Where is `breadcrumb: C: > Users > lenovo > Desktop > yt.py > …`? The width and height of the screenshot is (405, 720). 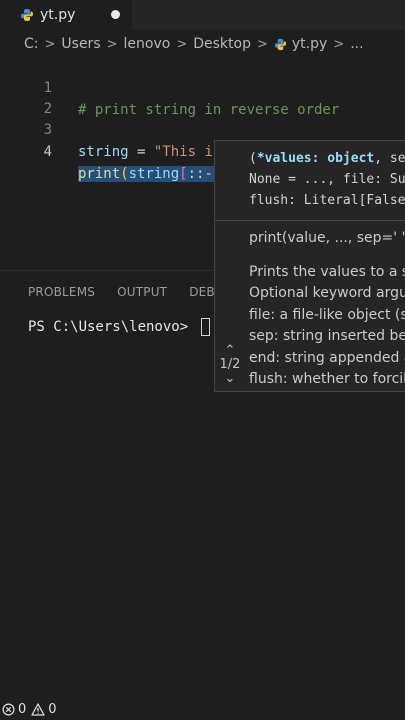
breadcrumb: C: > Users > lenovo > Desktop > yt.py > … is located at coordinates (194, 44).